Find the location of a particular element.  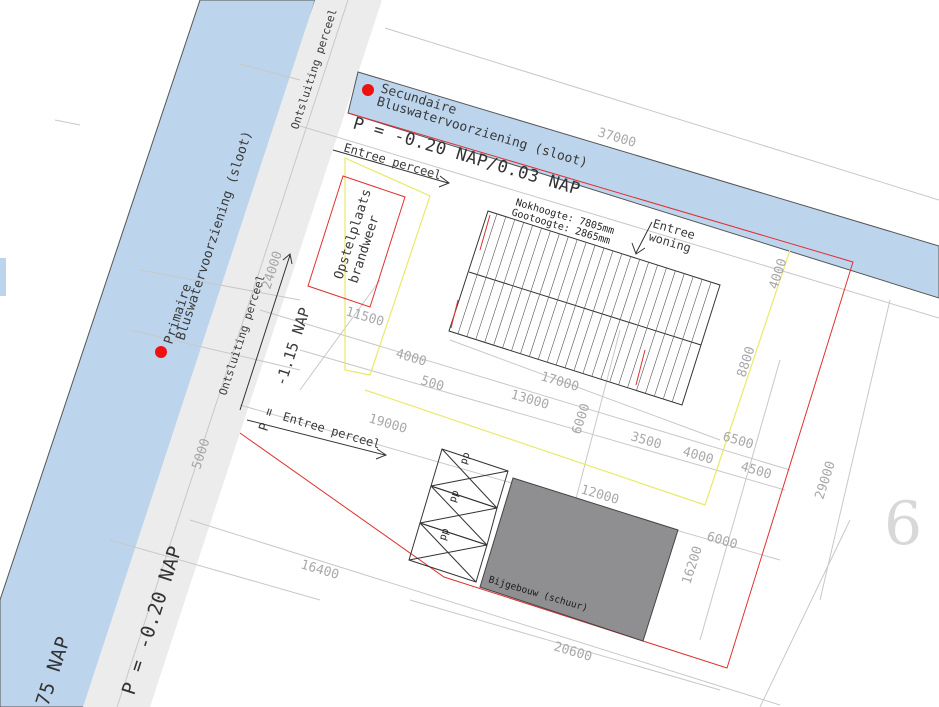

secondary-hydrant-dot is located at coordinates (368, 90).